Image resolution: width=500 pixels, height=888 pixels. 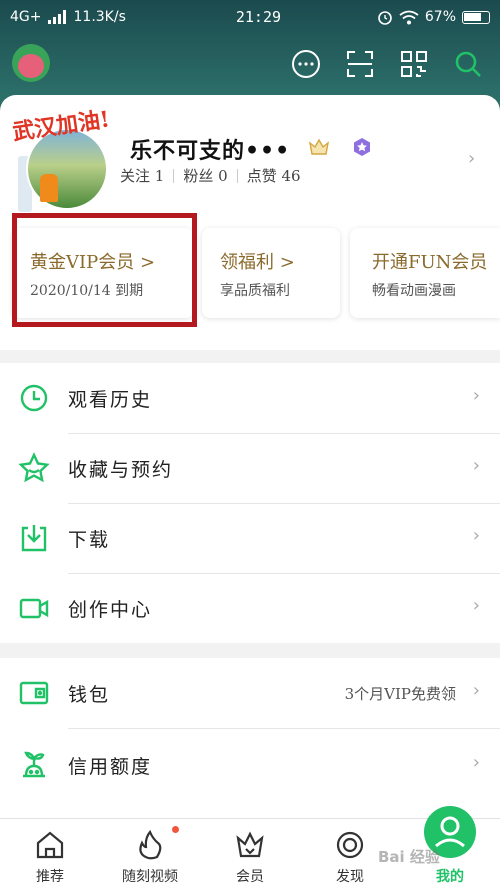 I want to click on scan-icon, so click(x=360, y=64).